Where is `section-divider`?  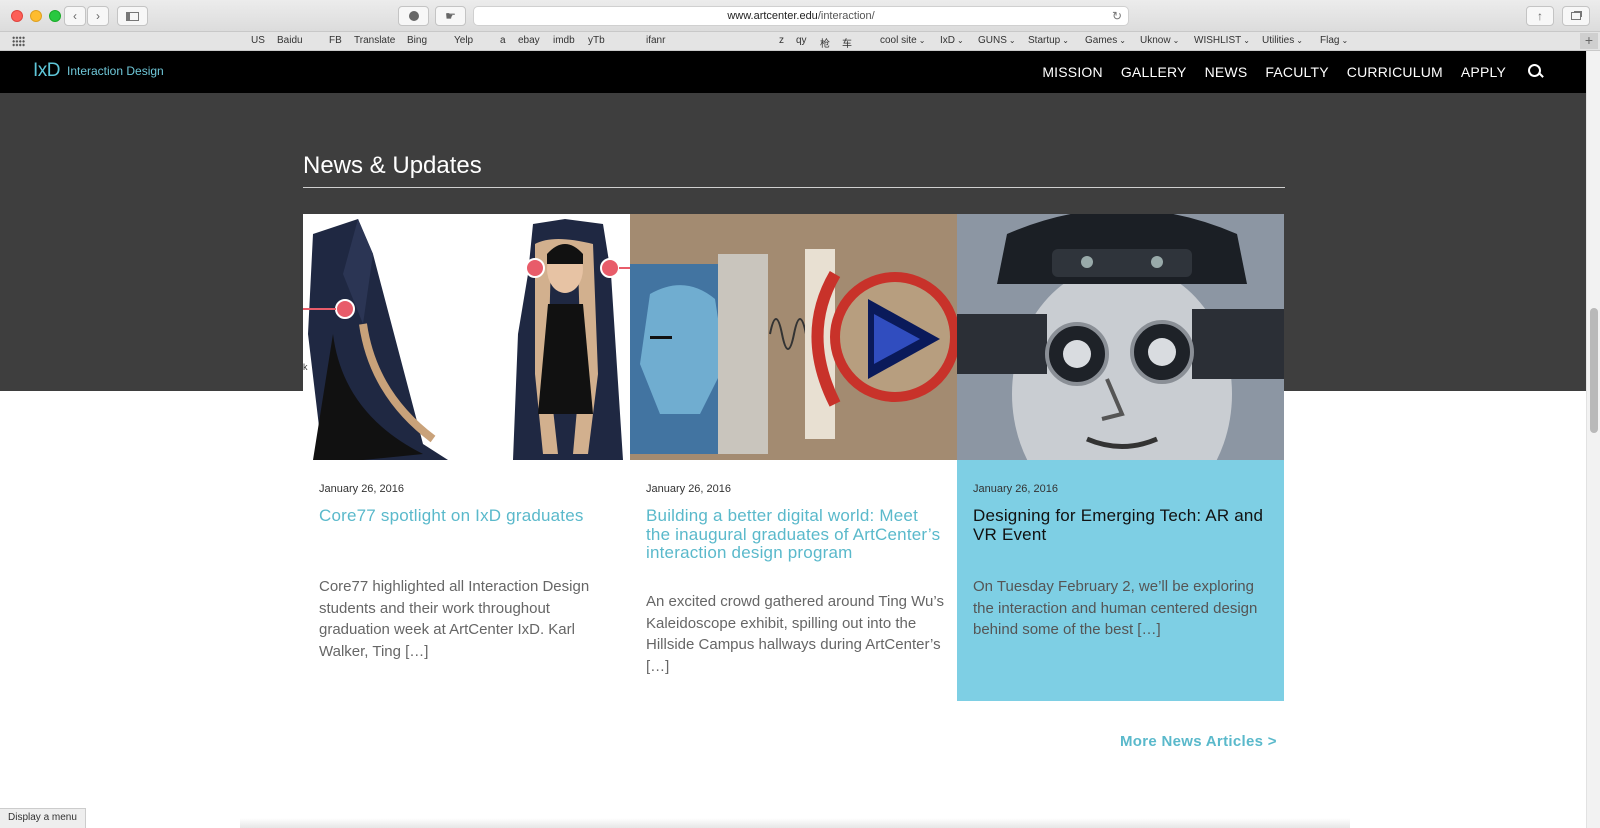 section-divider is located at coordinates (794, 187).